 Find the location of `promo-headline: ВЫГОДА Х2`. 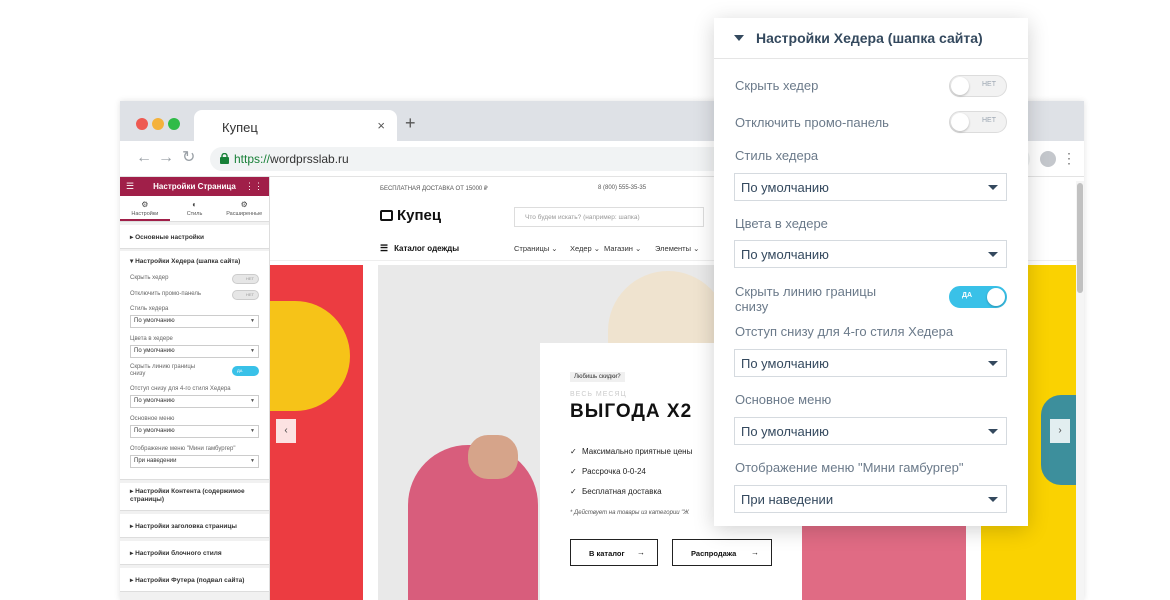

promo-headline: ВЫГОДА Х2 is located at coordinates (631, 411).